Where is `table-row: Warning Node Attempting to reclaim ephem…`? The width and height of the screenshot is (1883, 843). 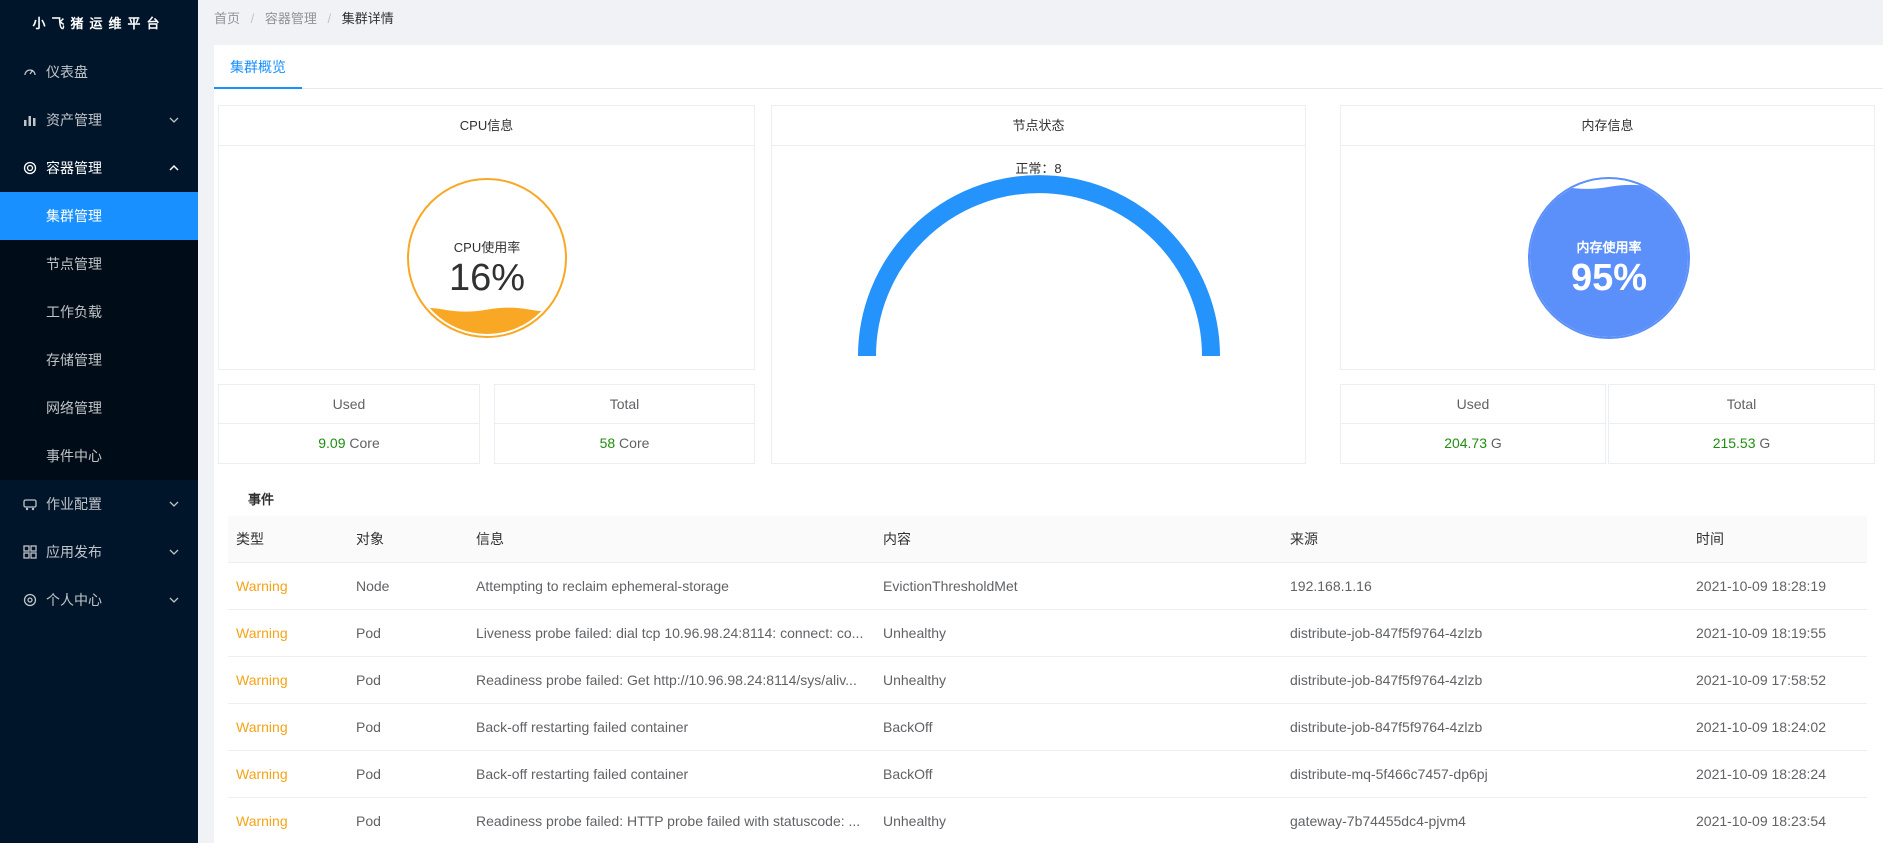
table-row: Warning Node Attempting to reclaim ephem… is located at coordinates (1047, 586).